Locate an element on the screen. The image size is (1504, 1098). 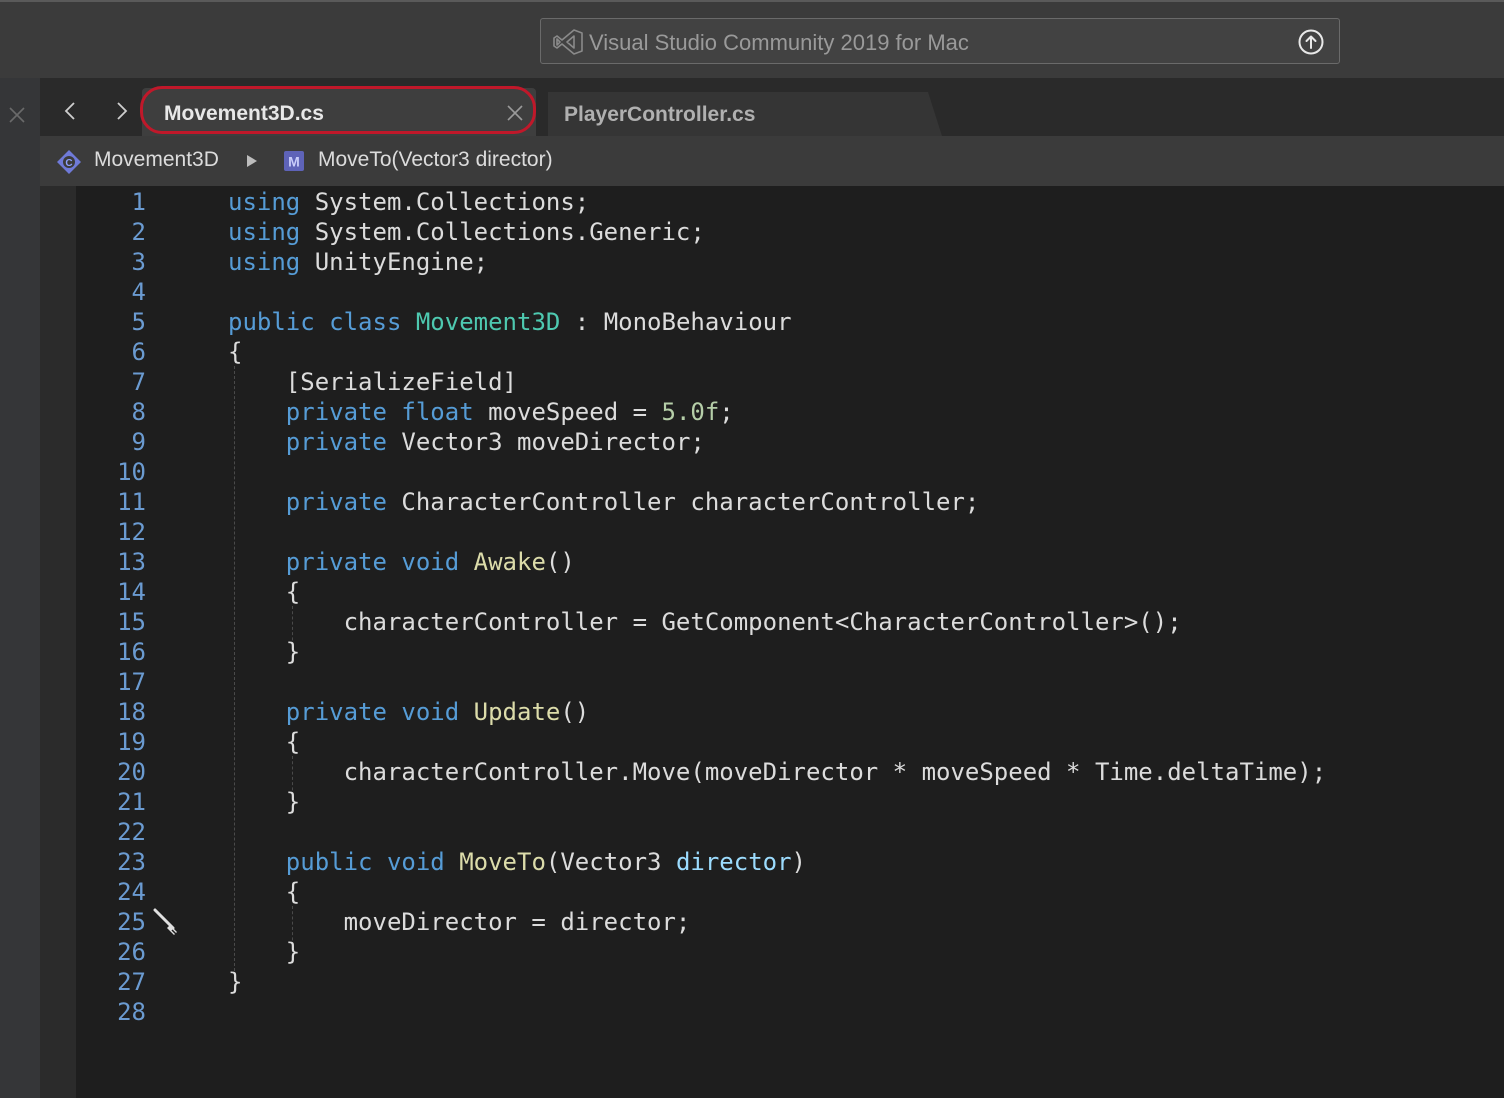
line-number: 21 is located at coordinates (131, 802).